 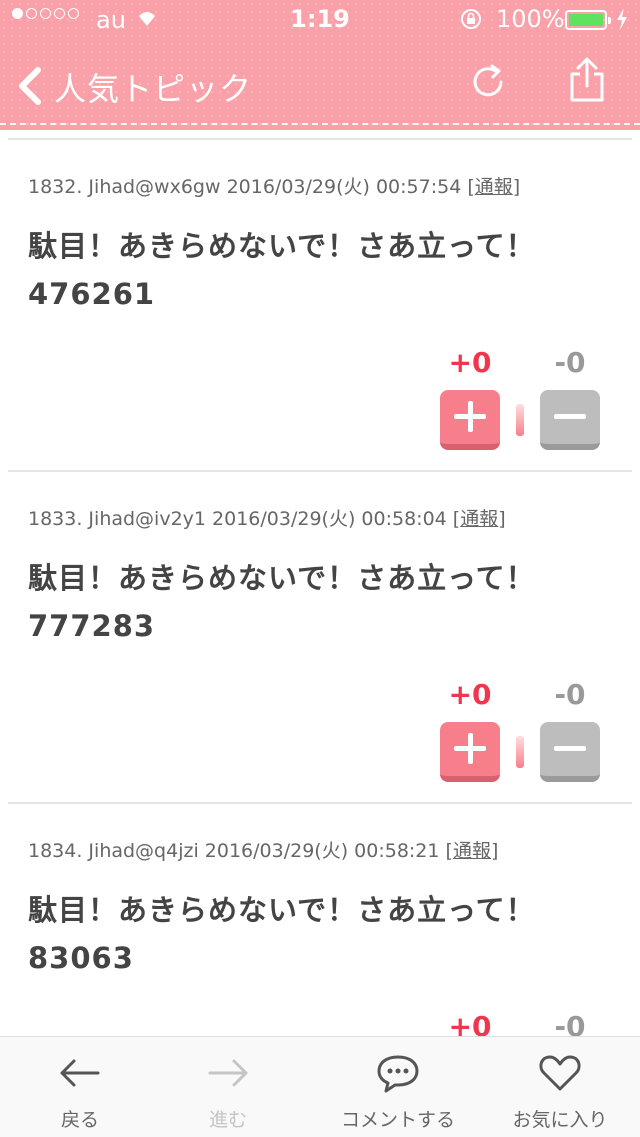 I want to click on forward-tab: 進む, so click(x=228, y=1087).